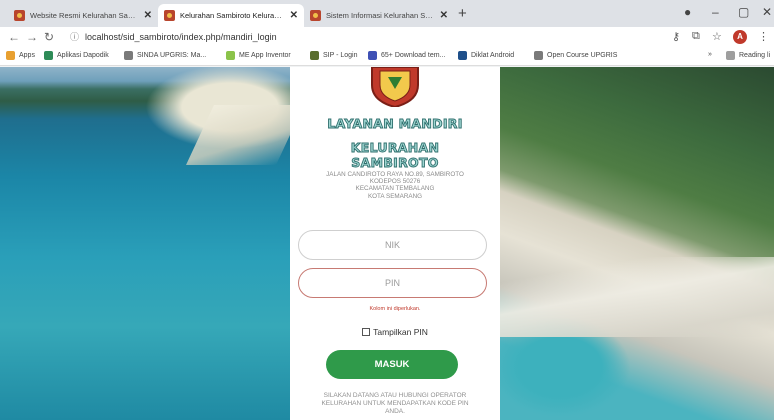 This screenshot has height=420, width=774. What do you see at coordinates (740, 37) in the screenshot?
I see `avatar: A` at bounding box center [740, 37].